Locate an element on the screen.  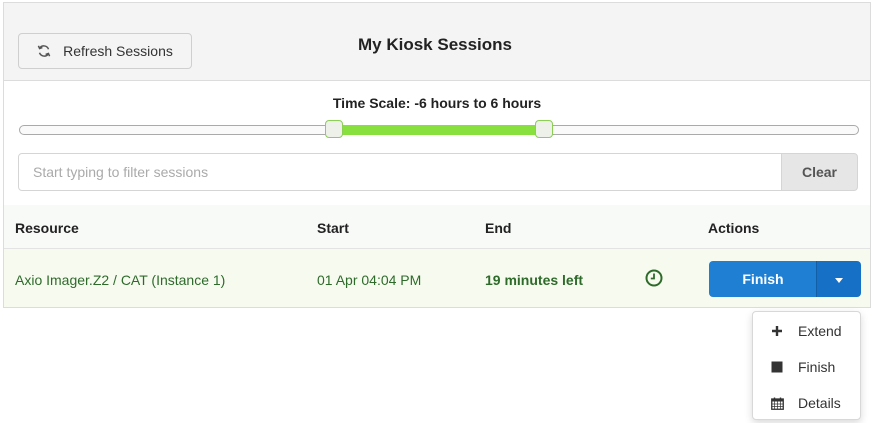
caret-down-icon is located at coordinates (839, 279).